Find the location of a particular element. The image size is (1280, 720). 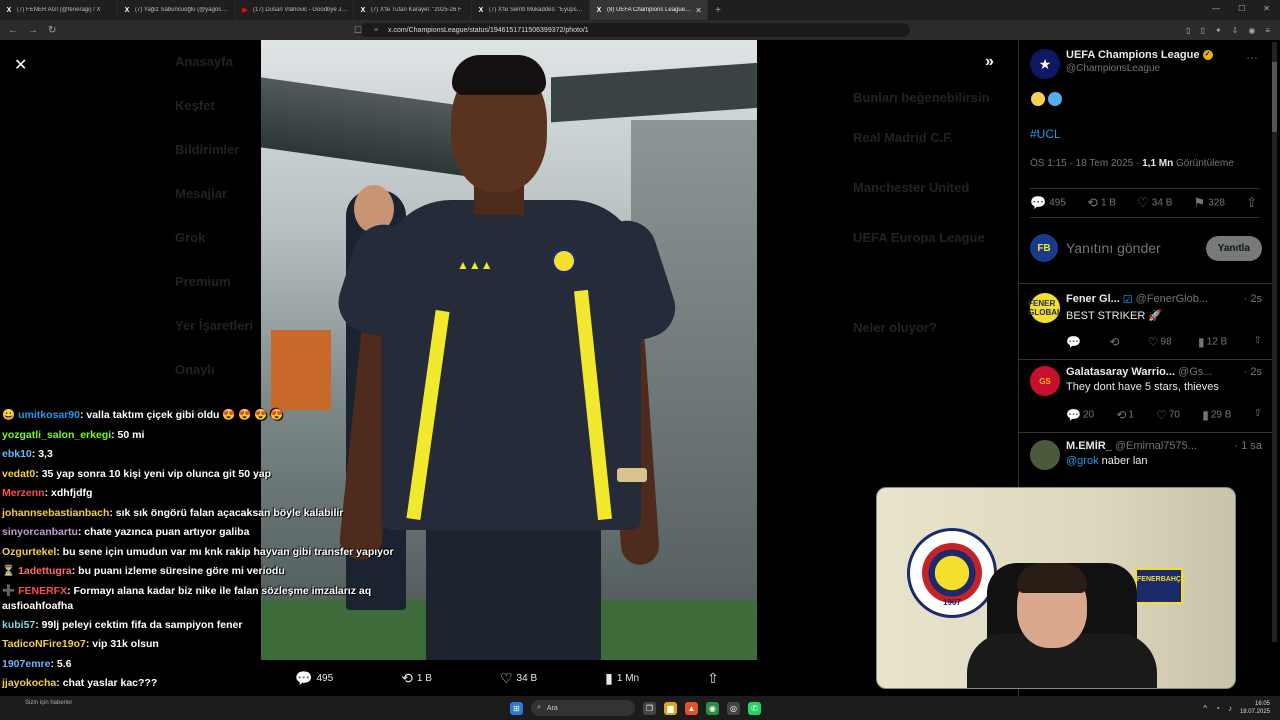

scrollbar-thumb is located at coordinates (1274, 97).